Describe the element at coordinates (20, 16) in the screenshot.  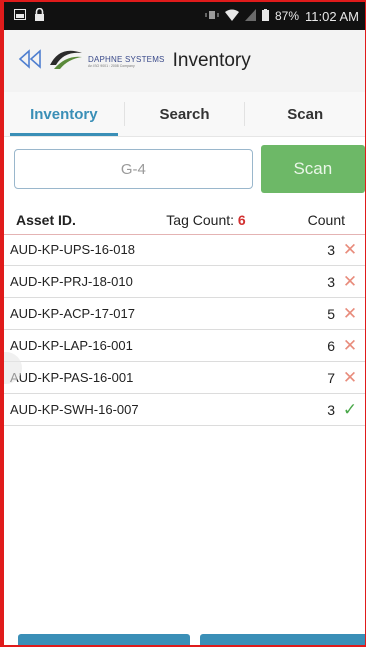
I see `image-notification-icon` at that location.